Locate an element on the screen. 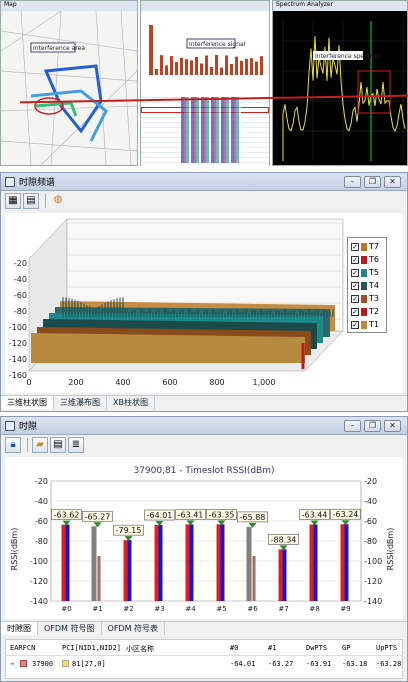 Image resolution: width=408 pixels, height=682 pixels. y-tick-label: -160 is located at coordinates (18, 375).